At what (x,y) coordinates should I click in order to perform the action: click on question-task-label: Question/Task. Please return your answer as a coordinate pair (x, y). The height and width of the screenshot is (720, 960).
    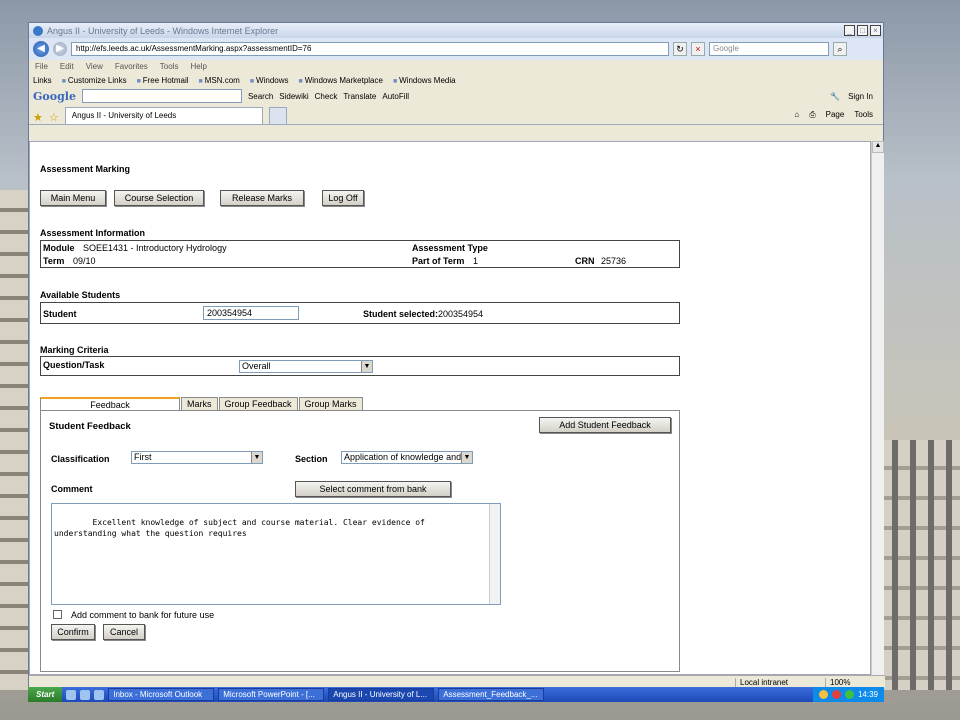
    Looking at the image, I should click on (74, 365).